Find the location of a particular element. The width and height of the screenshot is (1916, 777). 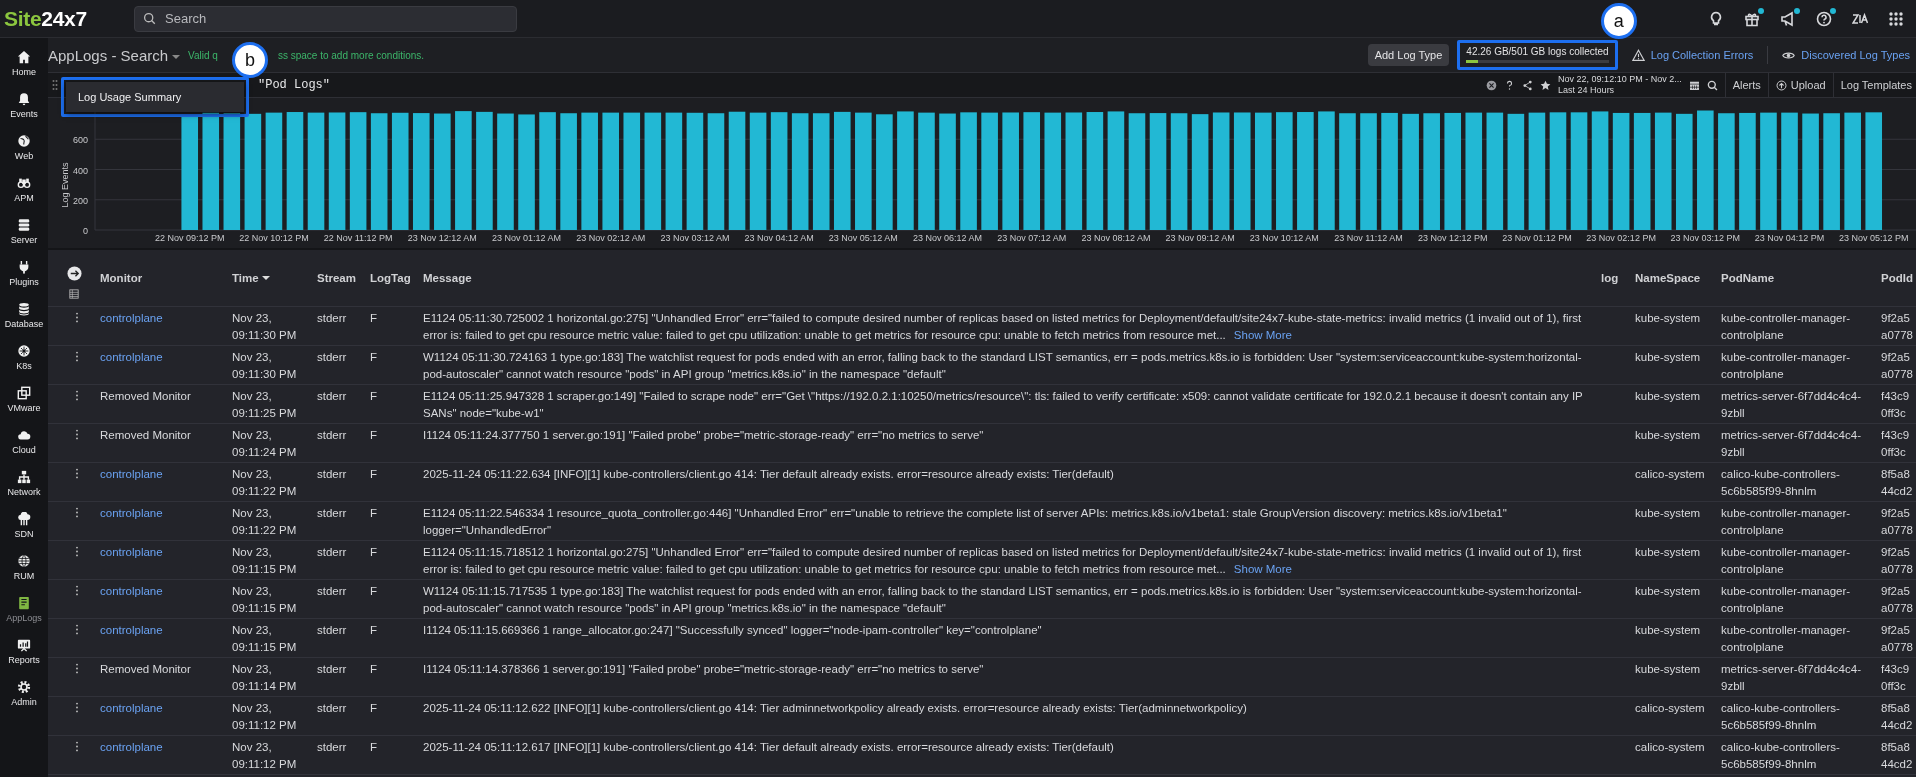

lightbulb-icon is located at coordinates (1716, 18).